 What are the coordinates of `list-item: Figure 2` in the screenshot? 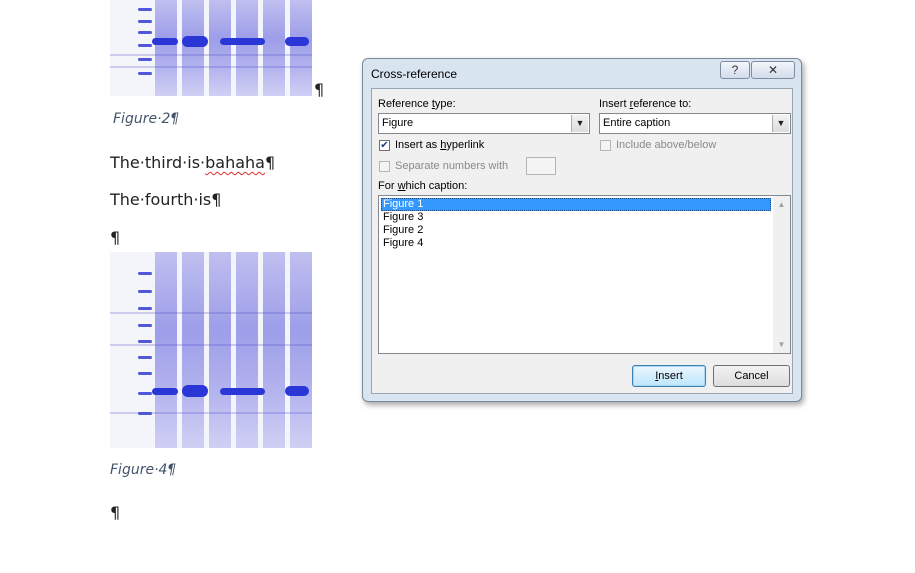 It's located at (576, 230).